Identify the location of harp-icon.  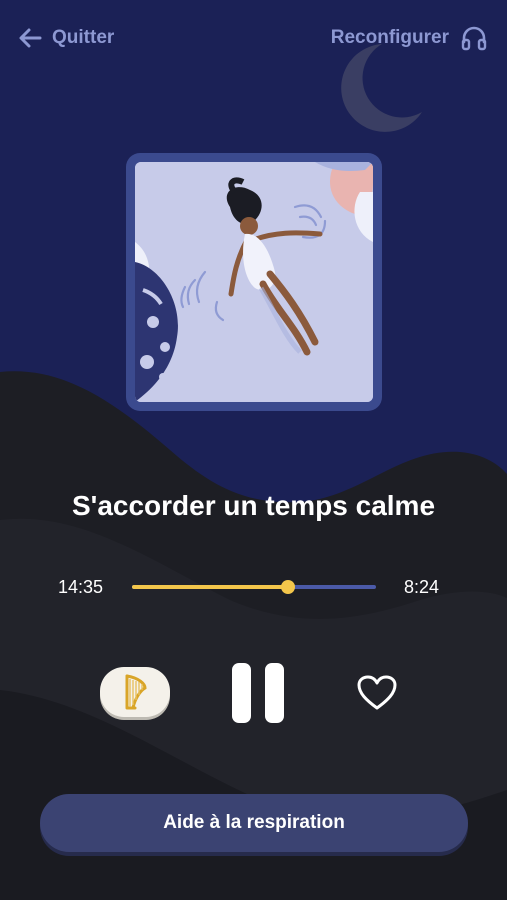
(136, 692).